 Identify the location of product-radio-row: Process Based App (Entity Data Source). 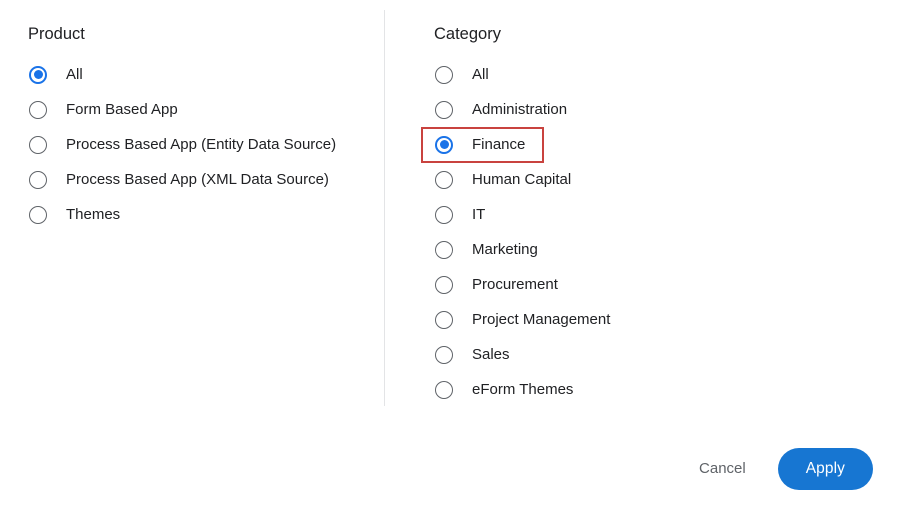
(182, 144).